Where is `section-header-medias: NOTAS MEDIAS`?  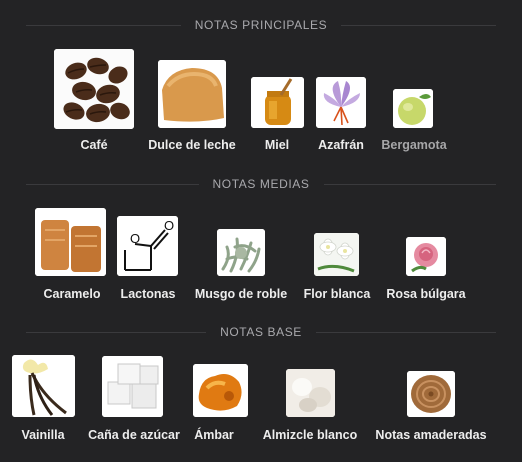 section-header-medias: NOTAS MEDIAS is located at coordinates (261, 184).